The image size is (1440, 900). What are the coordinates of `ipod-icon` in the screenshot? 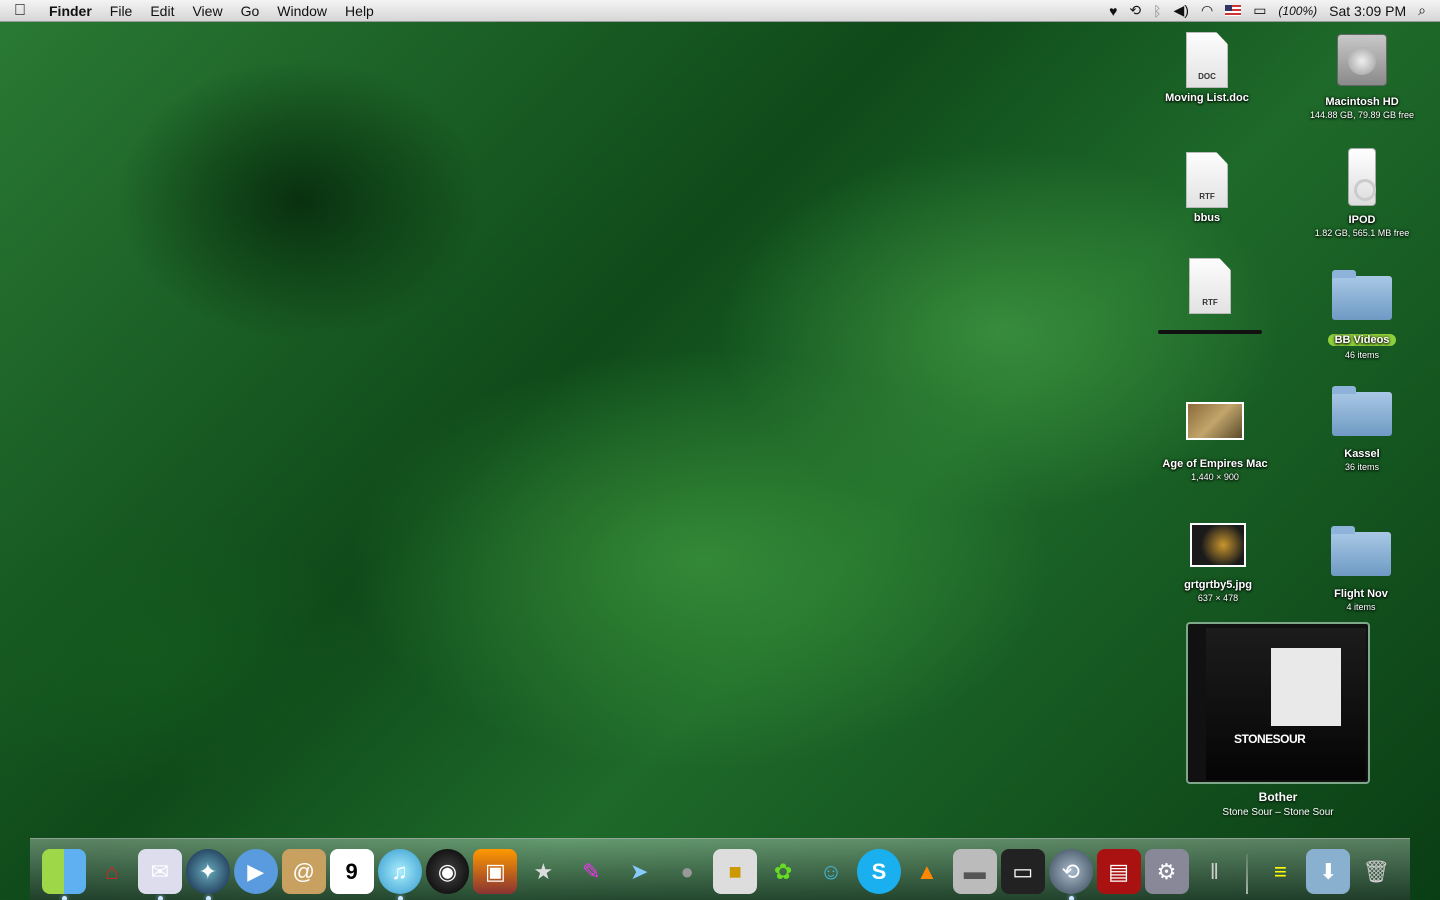 It's located at (1362, 177).